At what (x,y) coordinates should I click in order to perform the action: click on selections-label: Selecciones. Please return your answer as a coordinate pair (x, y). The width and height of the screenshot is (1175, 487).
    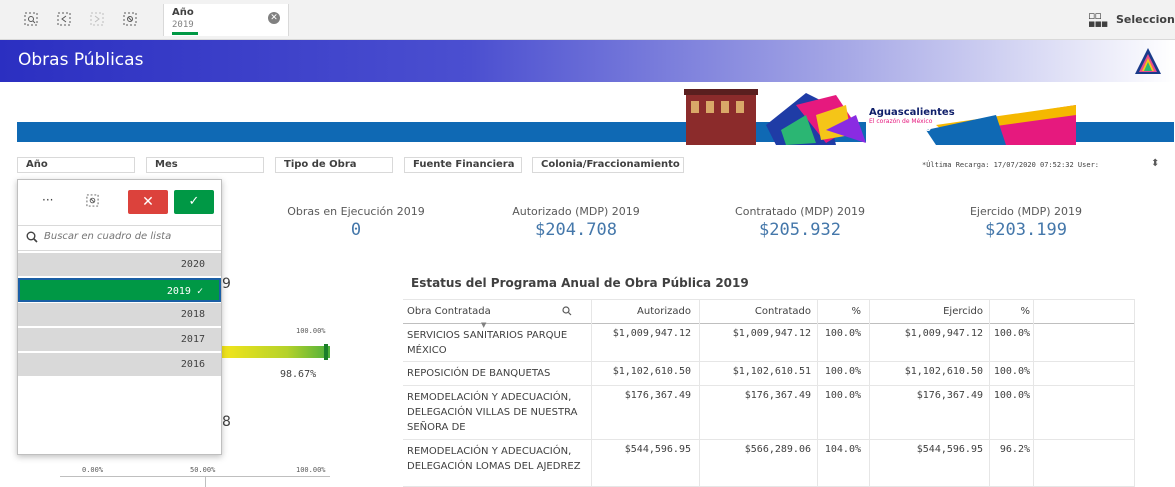
    Looking at the image, I should click on (1145, 19).